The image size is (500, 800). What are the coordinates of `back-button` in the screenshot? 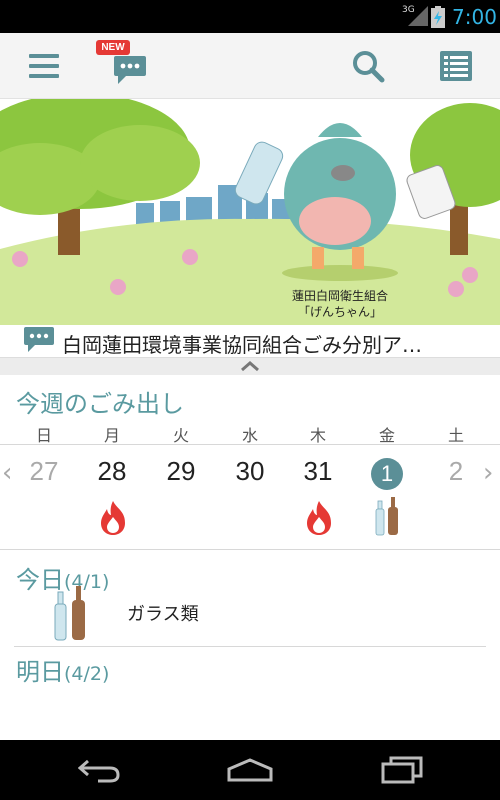 It's located at (100, 770).